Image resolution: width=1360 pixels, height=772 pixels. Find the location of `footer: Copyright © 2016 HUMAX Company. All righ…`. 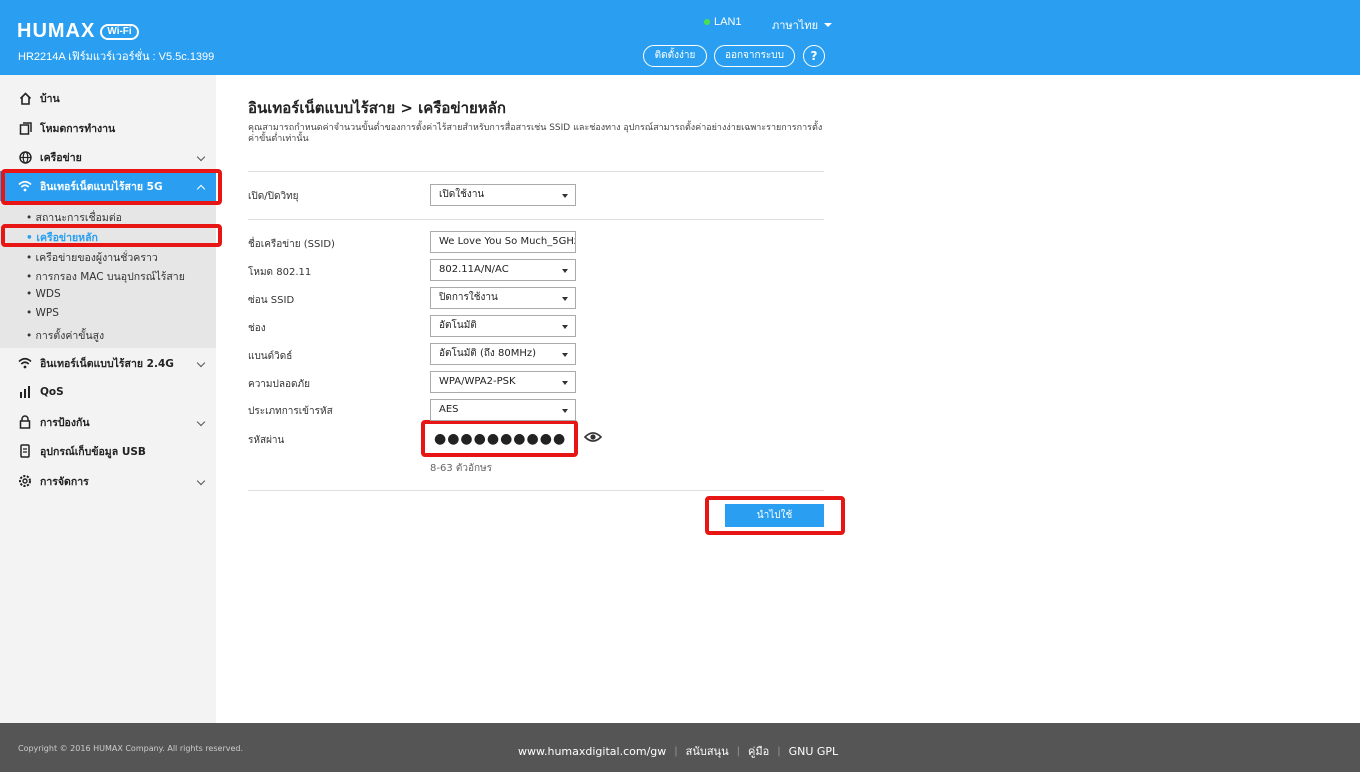

footer: Copyright © 2016 HUMAX Company. All righ… is located at coordinates (680, 747).